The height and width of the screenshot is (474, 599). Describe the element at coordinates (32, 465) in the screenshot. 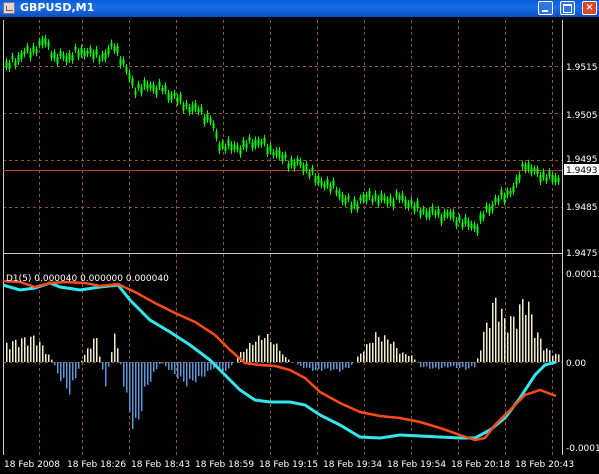

I see `time-label: 18 Feb 2008` at that location.